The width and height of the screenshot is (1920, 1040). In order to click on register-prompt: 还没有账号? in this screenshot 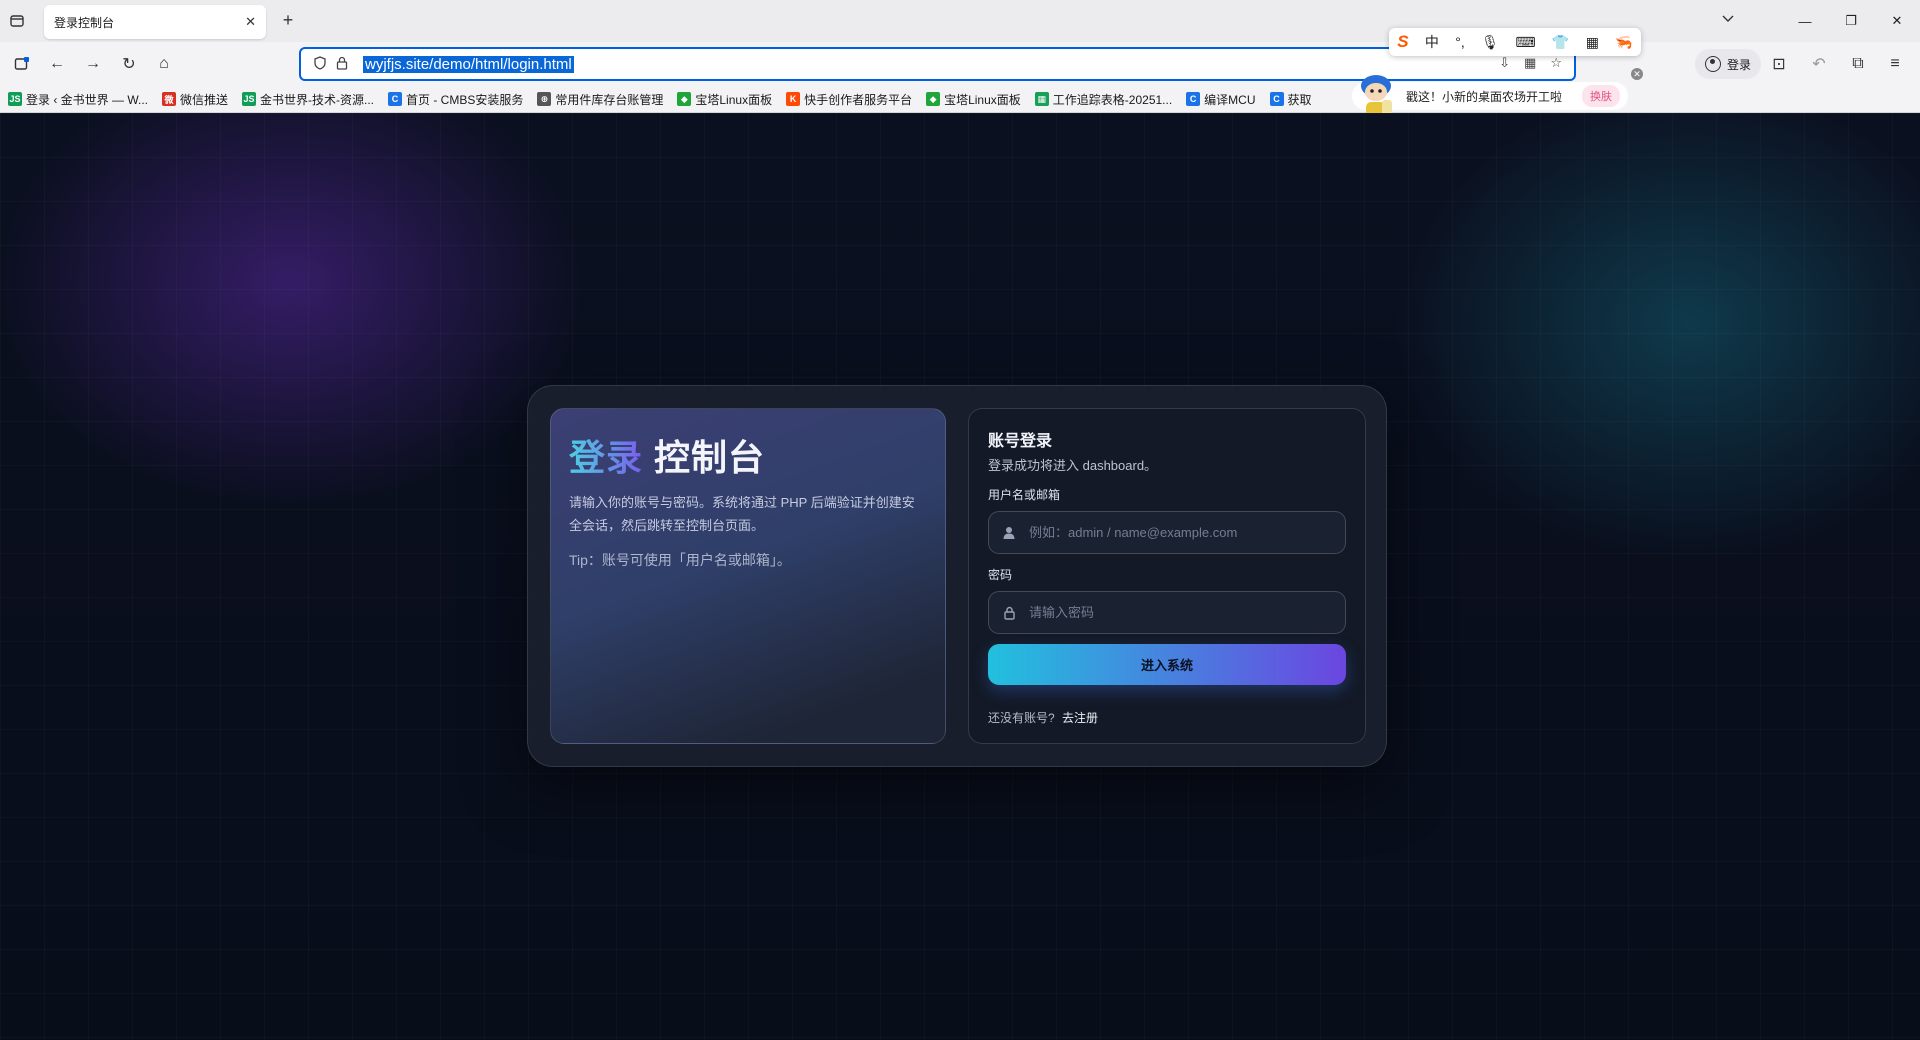, I will do `click(1021, 718)`.